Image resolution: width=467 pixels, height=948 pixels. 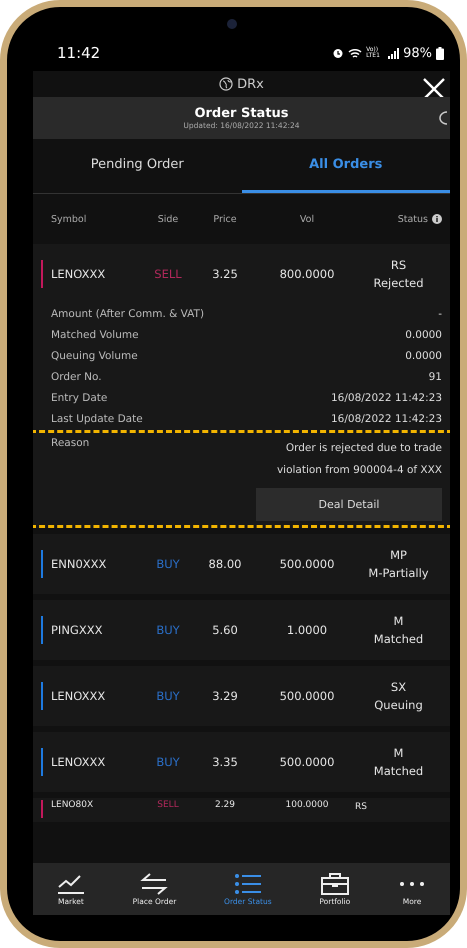 I want to click on detail-value: -, so click(x=440, y=314).